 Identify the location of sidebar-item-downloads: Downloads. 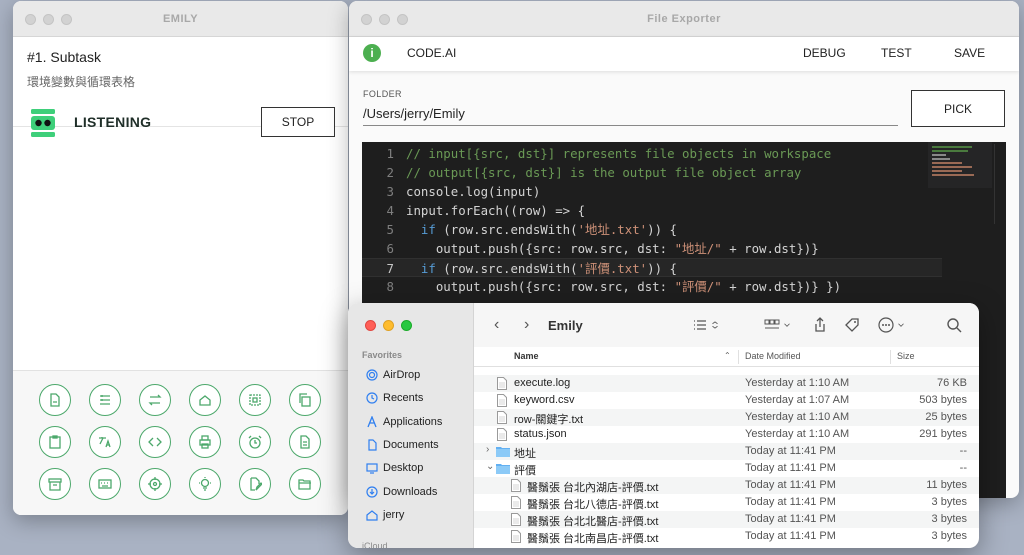
(401, 492).